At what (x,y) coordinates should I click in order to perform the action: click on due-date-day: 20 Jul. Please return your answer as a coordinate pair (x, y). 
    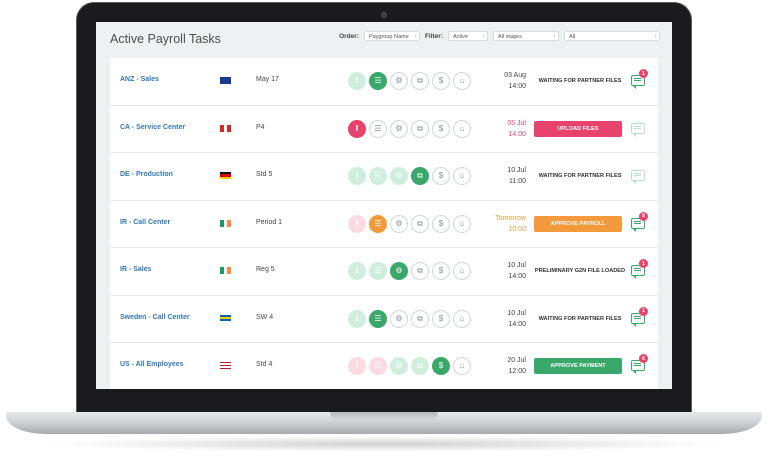
    Looking at the image, I should click on (516, 360).